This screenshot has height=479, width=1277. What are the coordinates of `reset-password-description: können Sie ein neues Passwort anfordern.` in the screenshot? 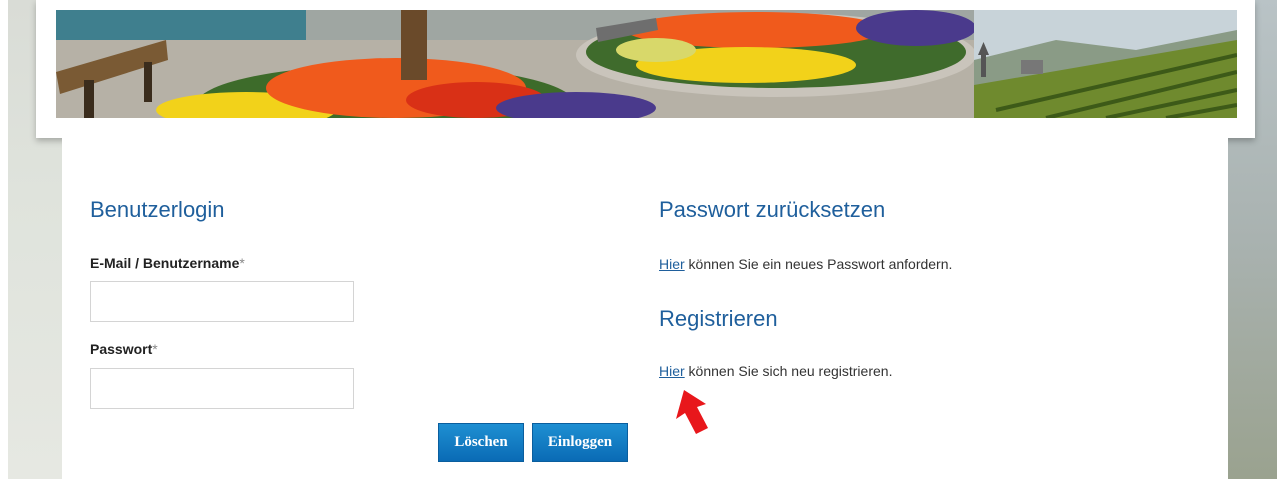 It's located at (818, 264).